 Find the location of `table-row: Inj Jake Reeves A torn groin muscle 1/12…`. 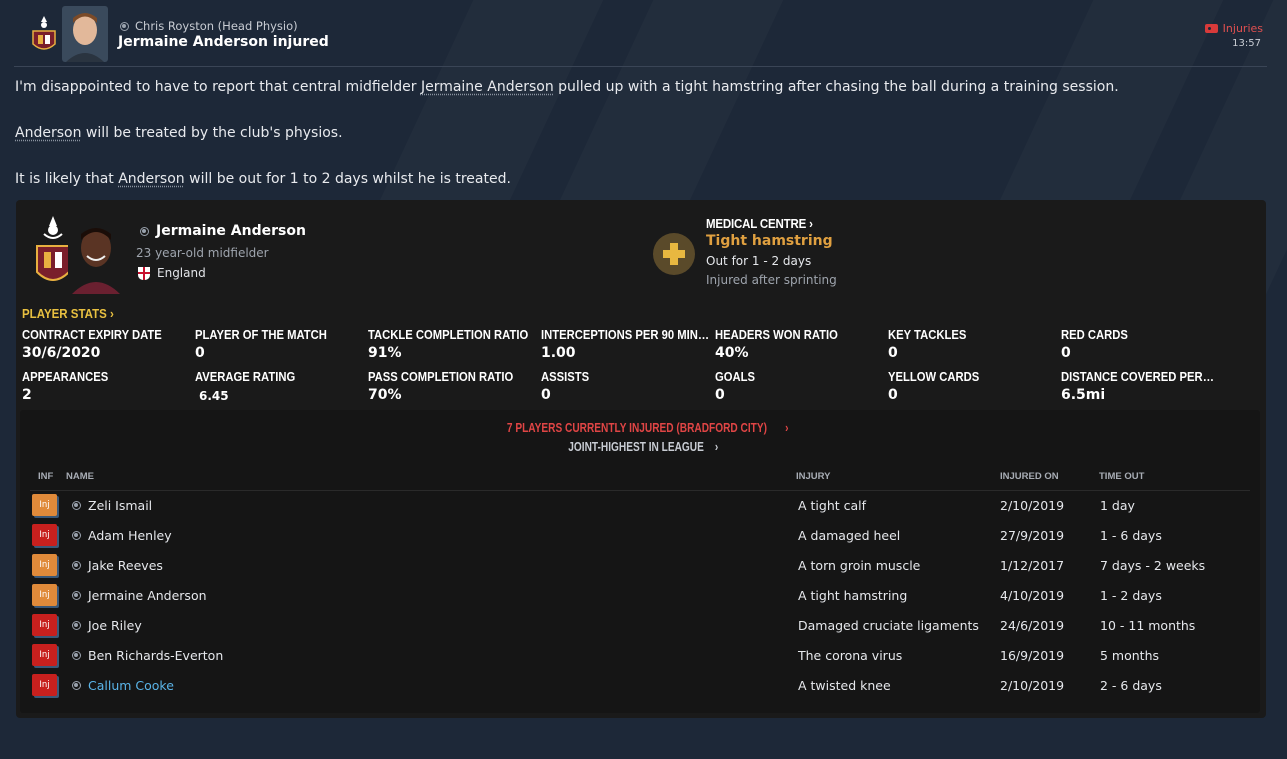

table-row: Inj Jake Reeves A torn groin muscle 1/12… is located at coordinates (640, 565).